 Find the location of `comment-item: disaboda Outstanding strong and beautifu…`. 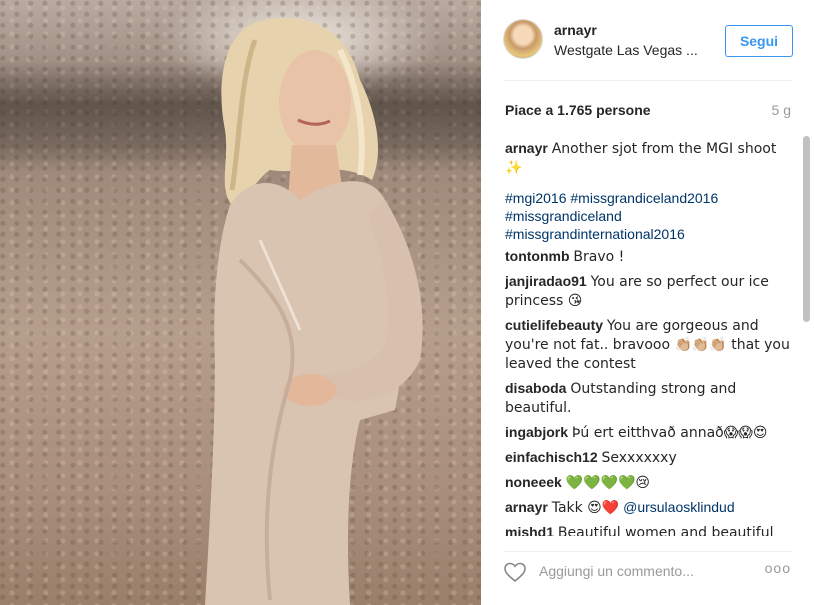

comment-item: disaboda Outstanding strong and beautifu… is located at coordinates (650, 398).